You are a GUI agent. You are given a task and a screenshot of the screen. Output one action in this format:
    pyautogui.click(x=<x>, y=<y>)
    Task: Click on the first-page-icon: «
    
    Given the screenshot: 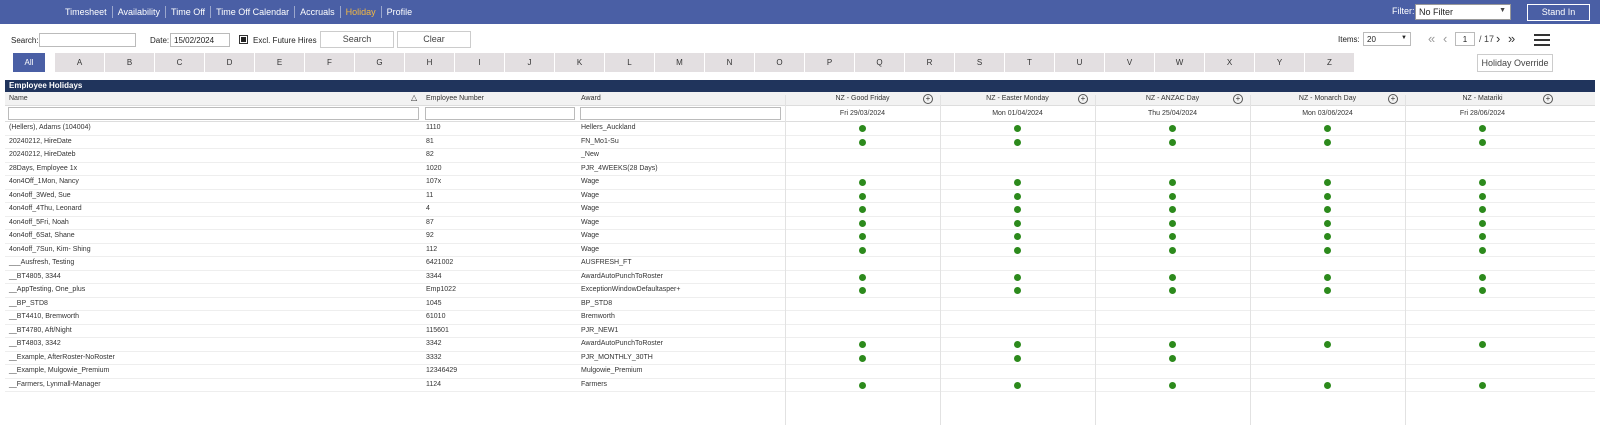 What is the action you would take?
    pyautogui.click(x=1431, y=38)
    